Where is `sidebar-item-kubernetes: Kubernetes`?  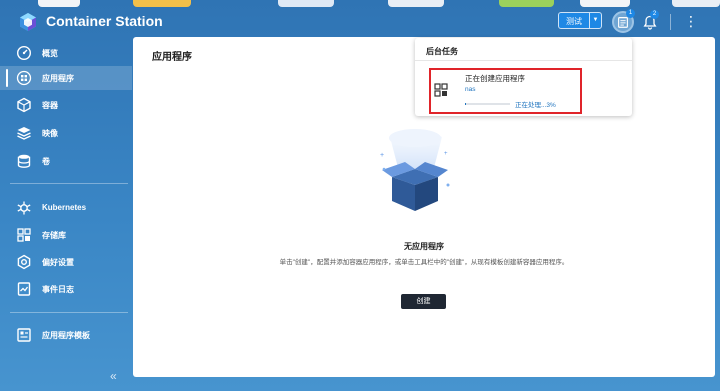
sidebar-item-kubernetes: Kubernetes is located at coordinates (66, 208).